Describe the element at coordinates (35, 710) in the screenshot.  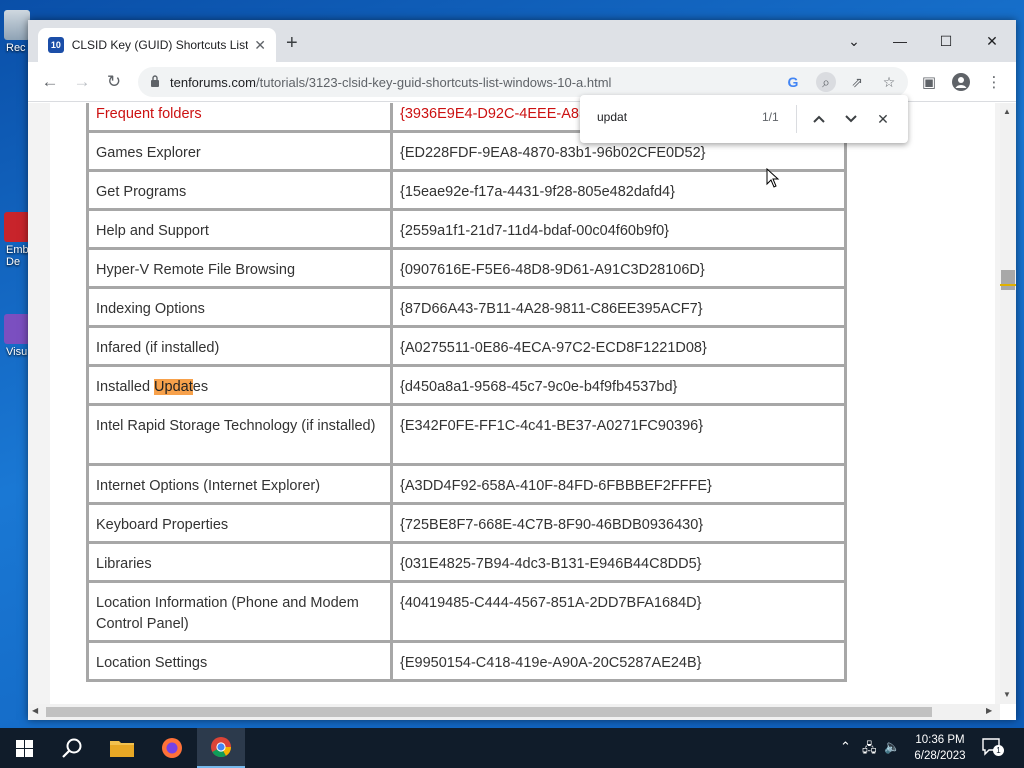
I see `scroll-left-arrow-icon: ◀` at that location.